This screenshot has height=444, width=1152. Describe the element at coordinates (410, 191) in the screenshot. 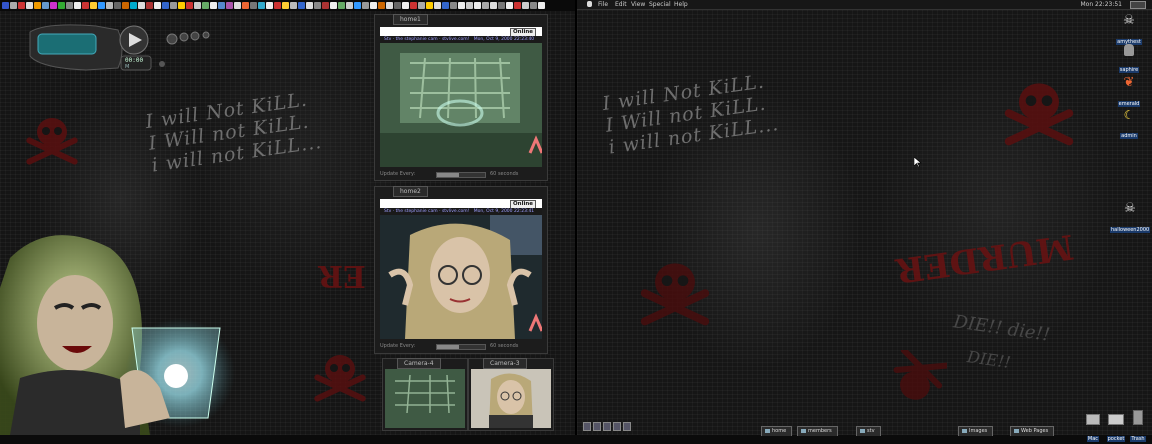

I see `window-tab-home2: home2` at that location.